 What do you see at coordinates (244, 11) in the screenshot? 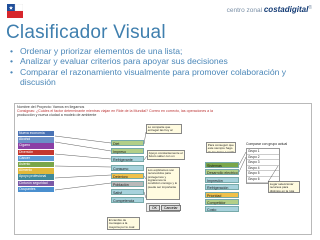
I see `brand-prefix: centro zonal` at bounding box center [244, 11].